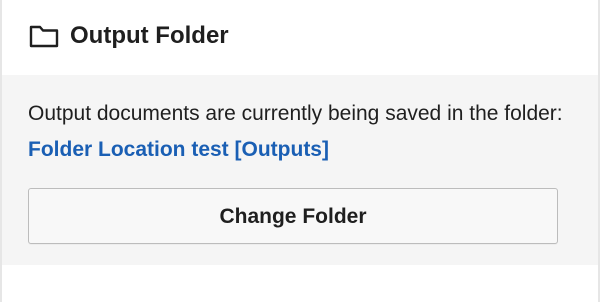 The width and height of the screenshot is (604, 302). I want to click on panel-title: Output Folder, so click(149, 35).